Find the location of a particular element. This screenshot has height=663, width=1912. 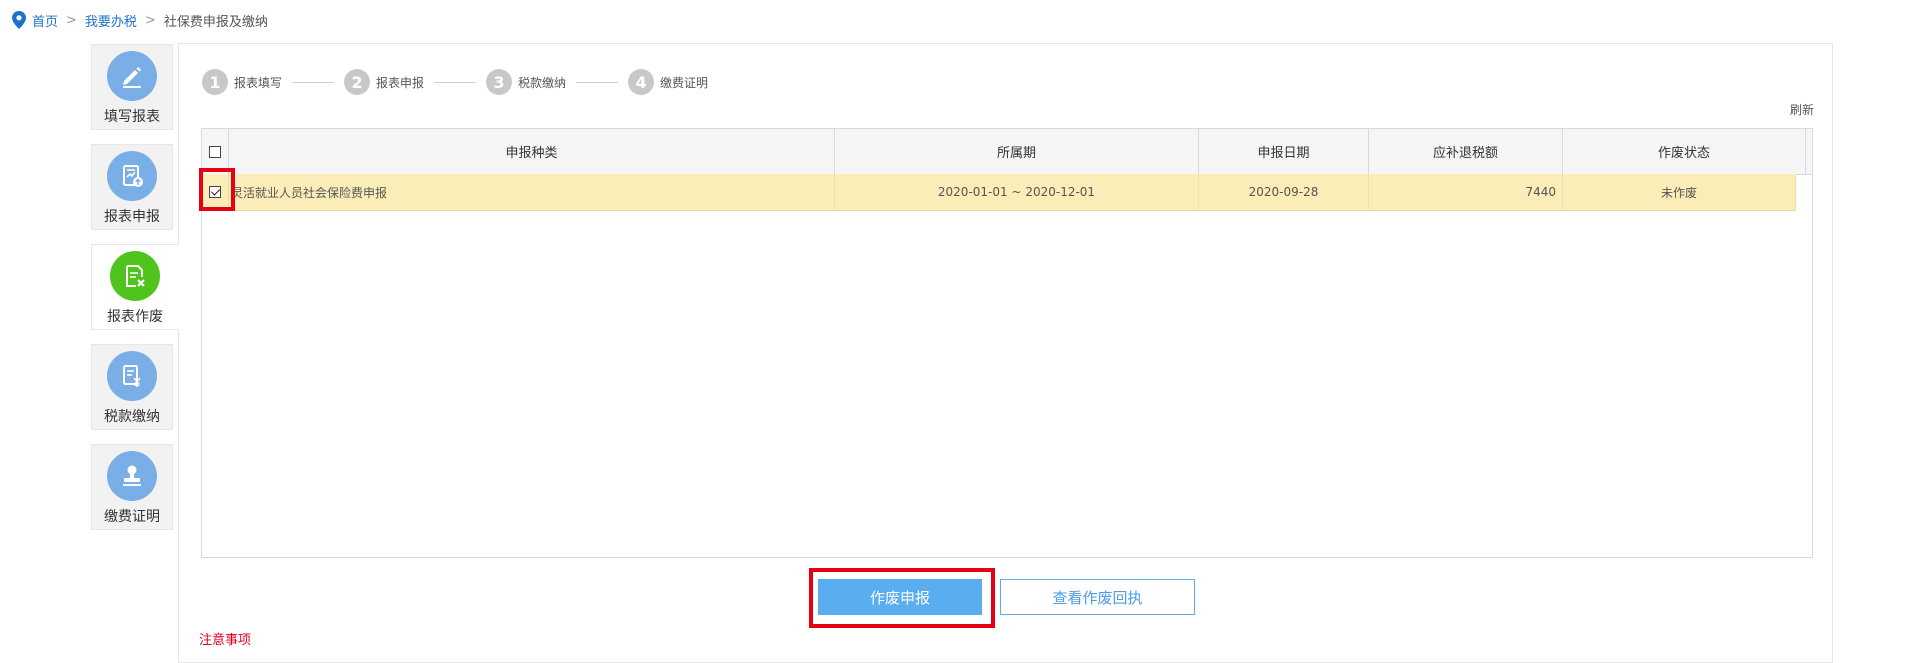

column-header: 申报种类 is located at coordinates (532, 151).